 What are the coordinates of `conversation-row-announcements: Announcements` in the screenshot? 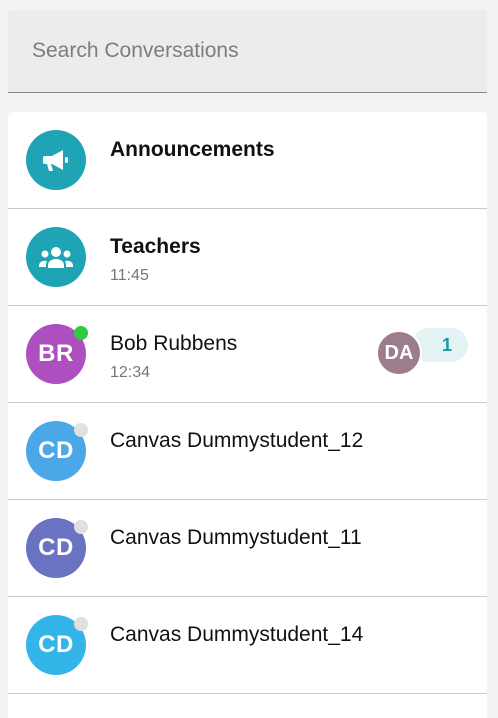 It's located at (247, 160).